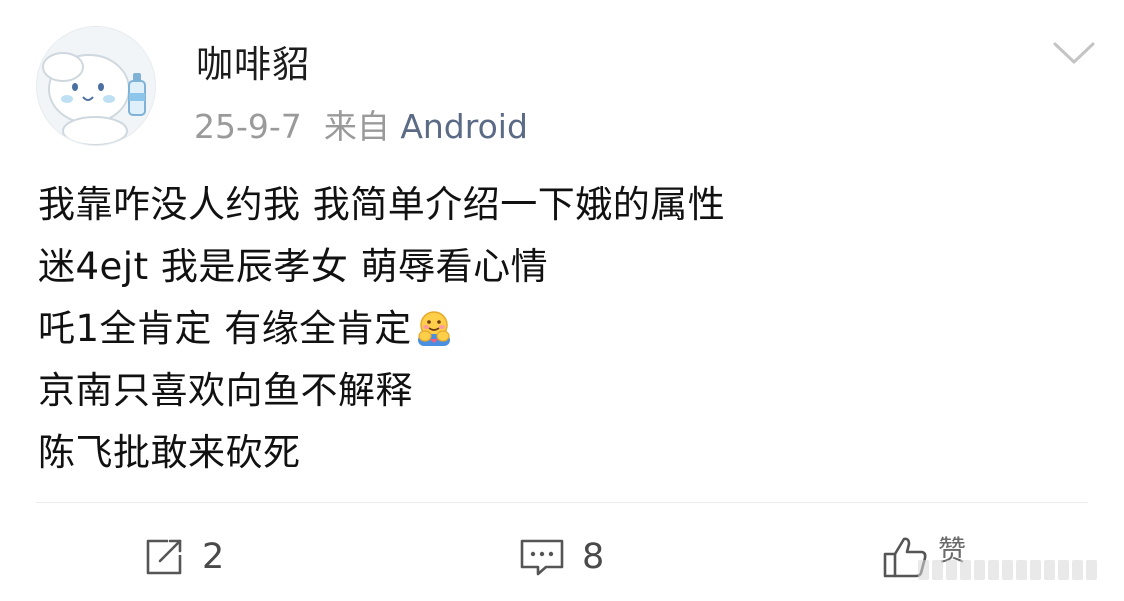 The image size is (1124, 601). Describe the element at coordinates (1018, 571) in the screenshot. I see `watermark-overlay` at that location.